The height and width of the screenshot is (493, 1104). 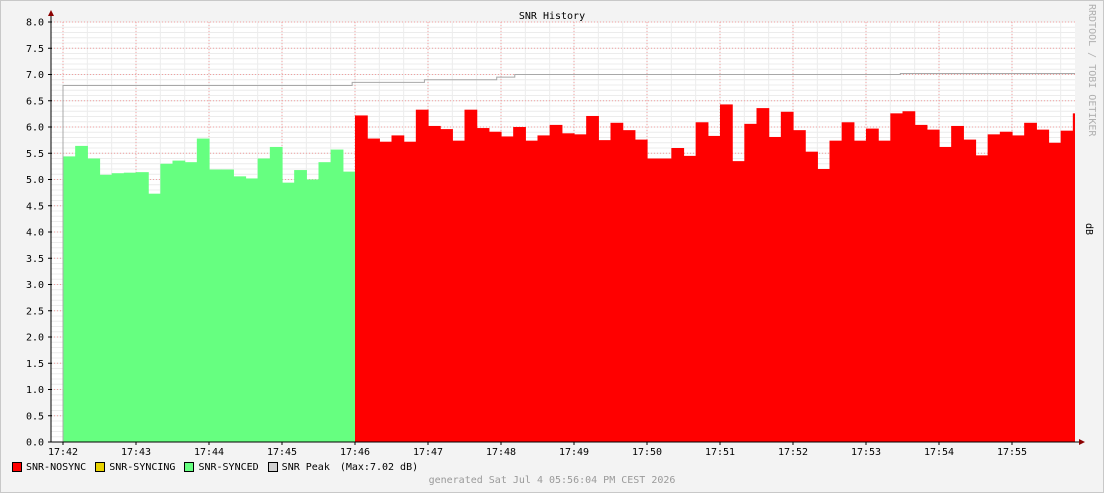 What do you see at coordinates (35, 233) in the screenshot?
I see `y-tick-label: 4.0` at bounding box center [35, 233].